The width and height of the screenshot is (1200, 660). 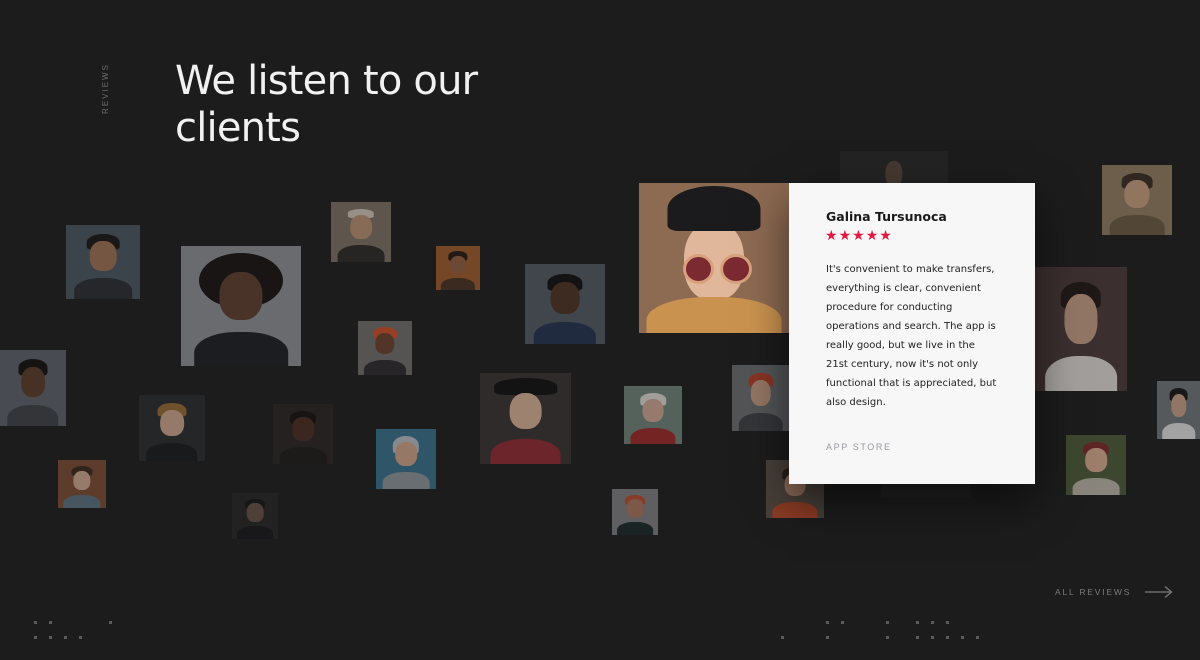 I want to click on section-label-text: REVIEWS, so click(x=105, y=88).